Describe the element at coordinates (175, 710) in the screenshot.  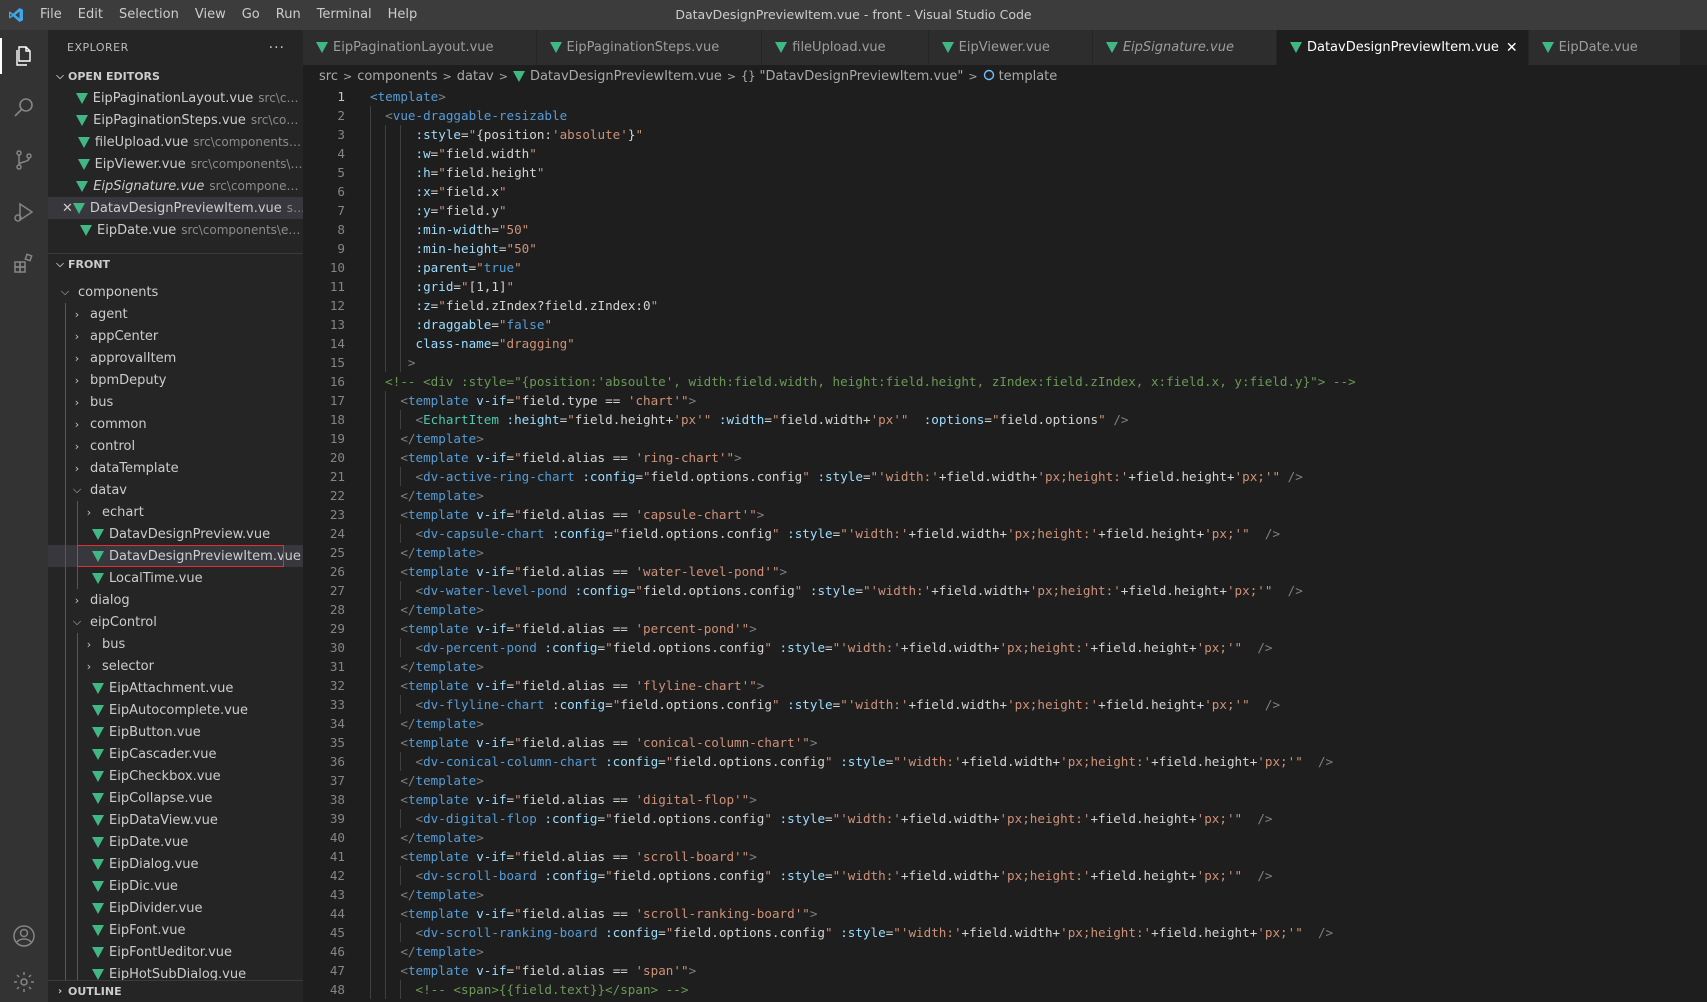
I see `tree-file: EipAutocomplete.vue` at that location.